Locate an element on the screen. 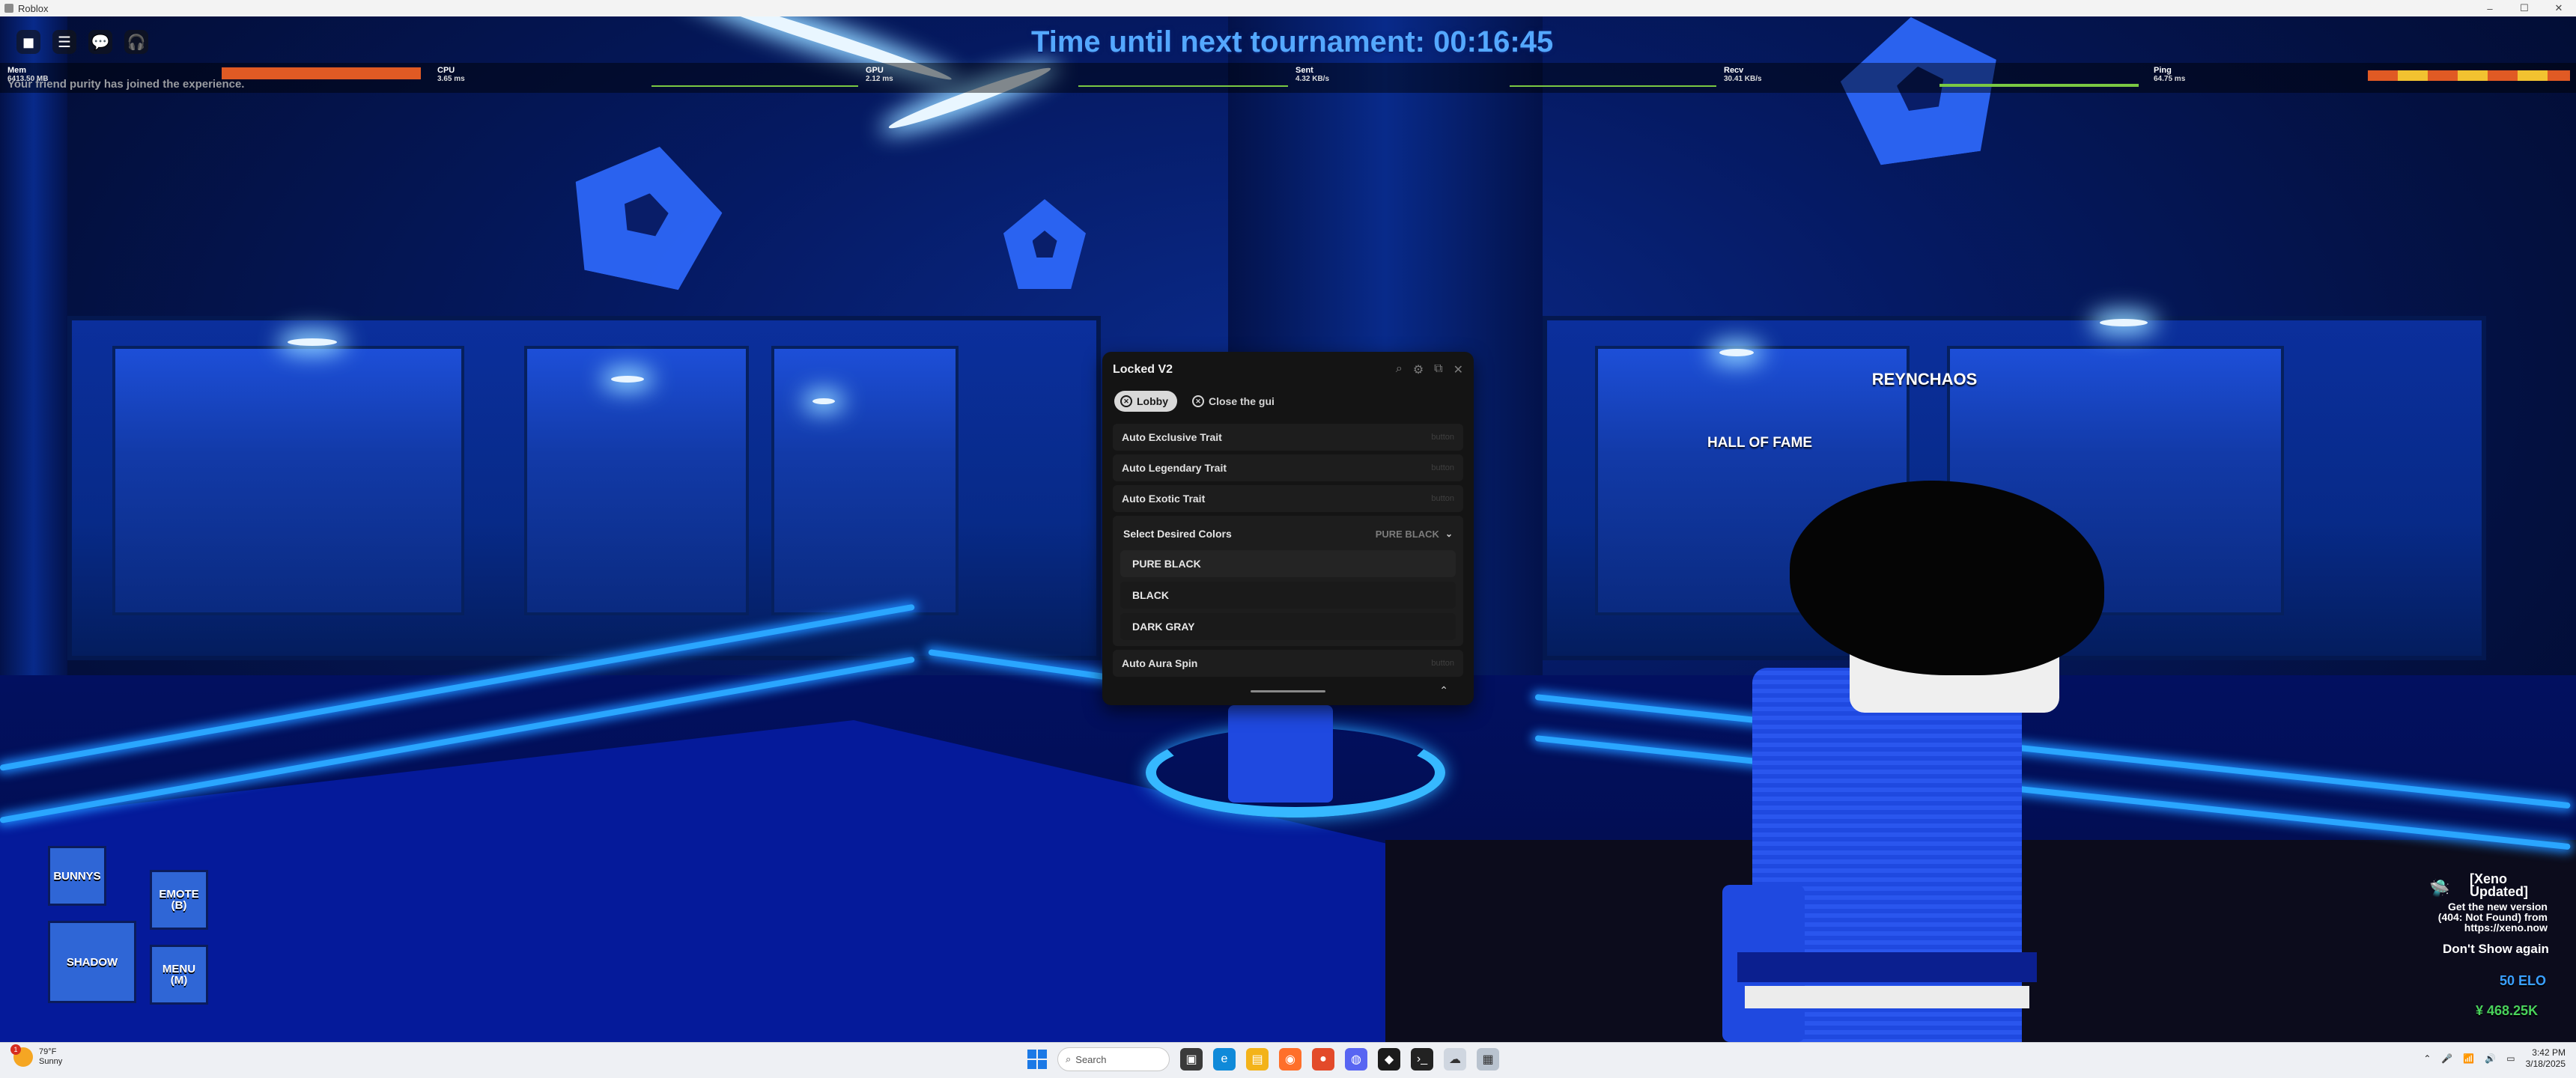 This screenshot has width=2576, height=1078. sent-value: 4.32 KB/s is located at coordinates (1312, 79).